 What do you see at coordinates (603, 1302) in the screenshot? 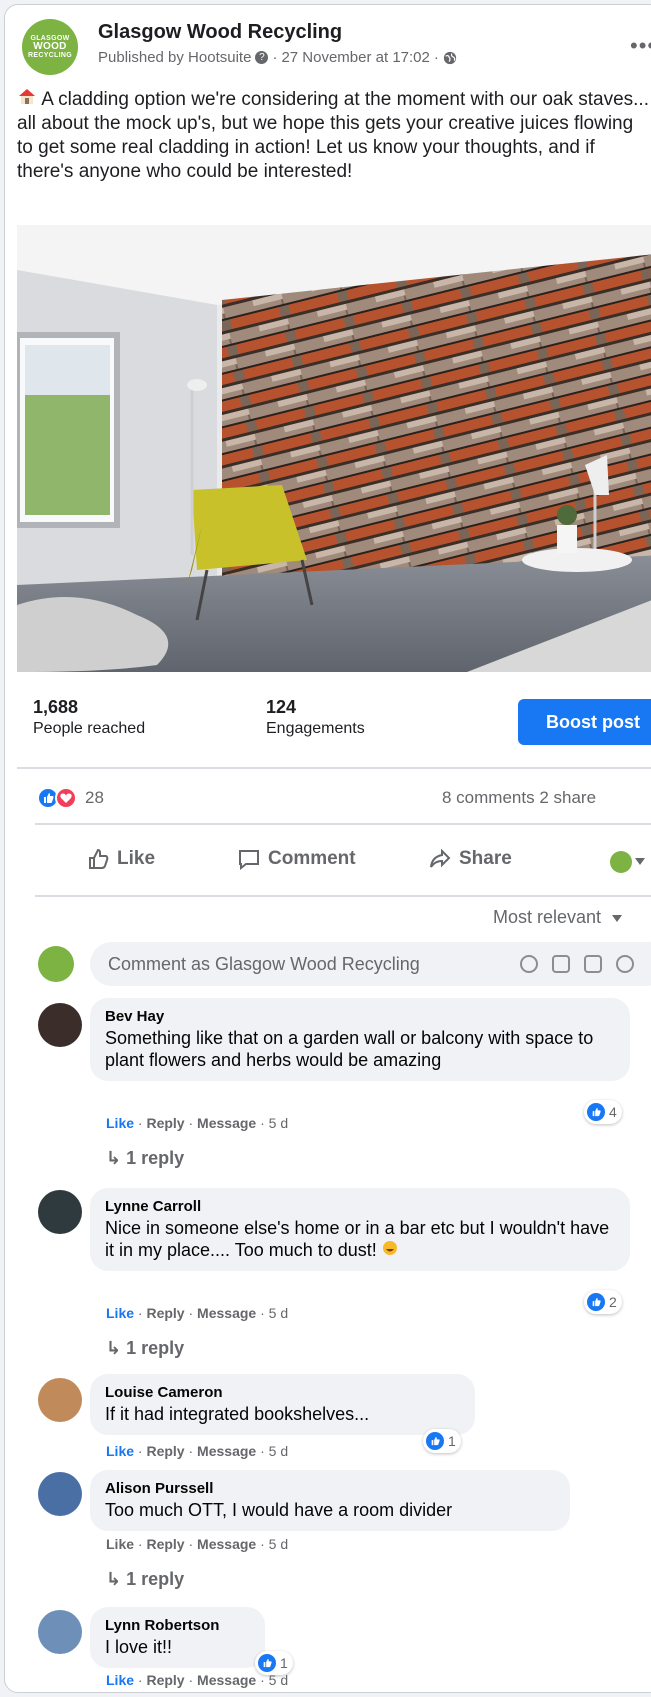
I see `comment-reaction-badge: 2` at bounding box center [603, 1302].